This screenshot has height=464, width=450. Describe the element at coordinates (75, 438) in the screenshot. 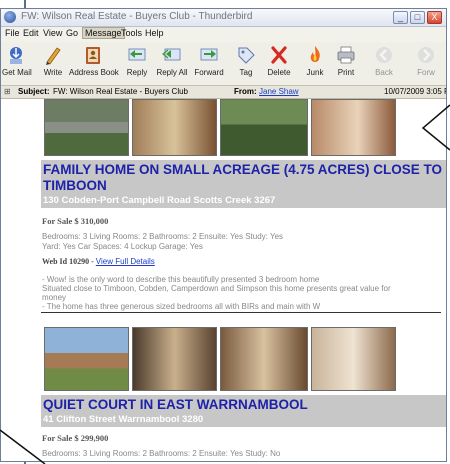

I see `listing2-price: For Sale $ 299,900` at that location.